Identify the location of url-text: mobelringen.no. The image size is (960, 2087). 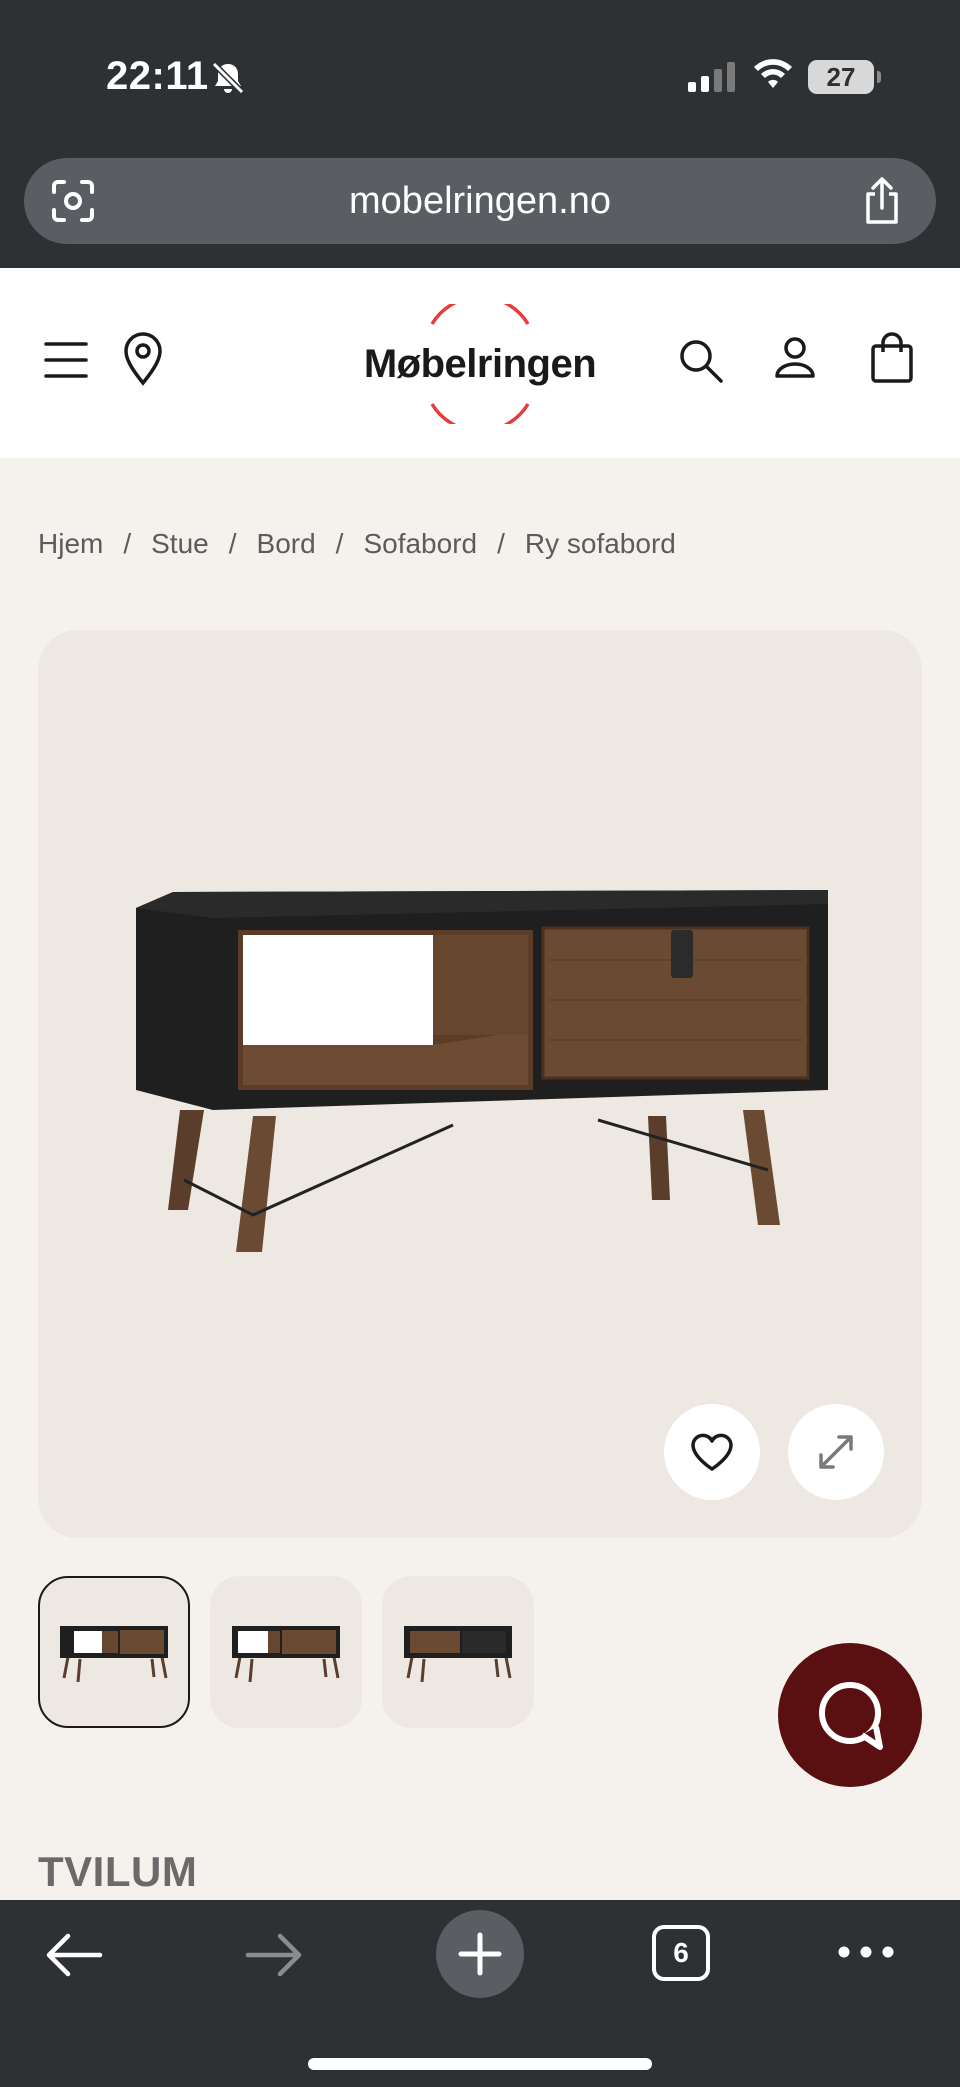
(480, 201).